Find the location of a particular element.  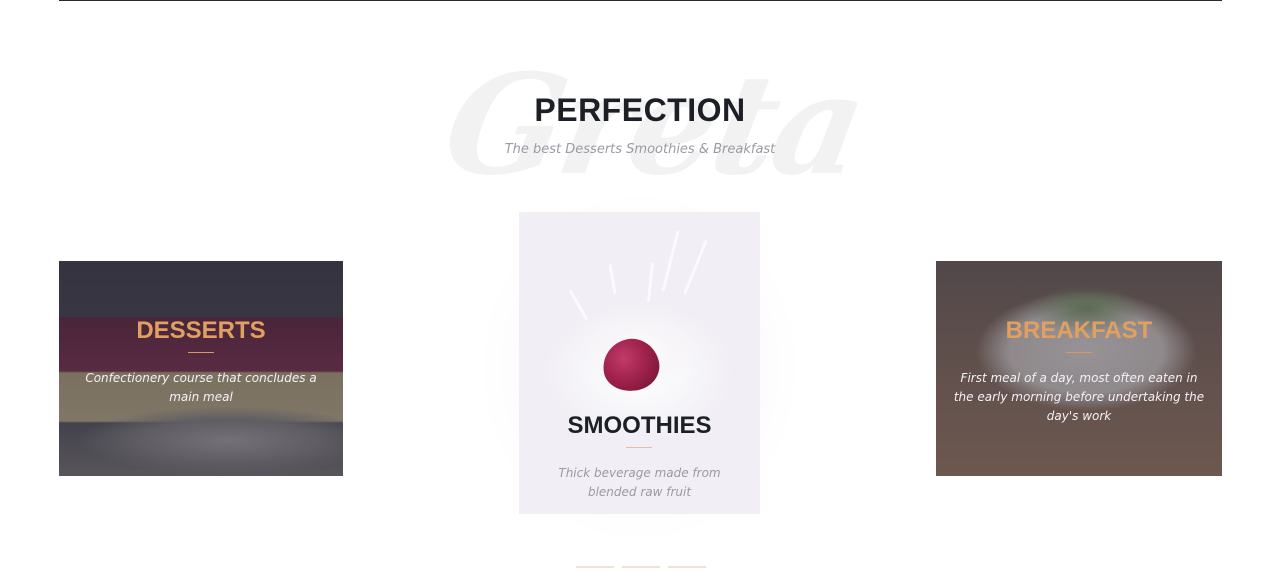

section-subtitle: The best Desserts Smoothies & Breakfast is located at coordinates (640, 149).